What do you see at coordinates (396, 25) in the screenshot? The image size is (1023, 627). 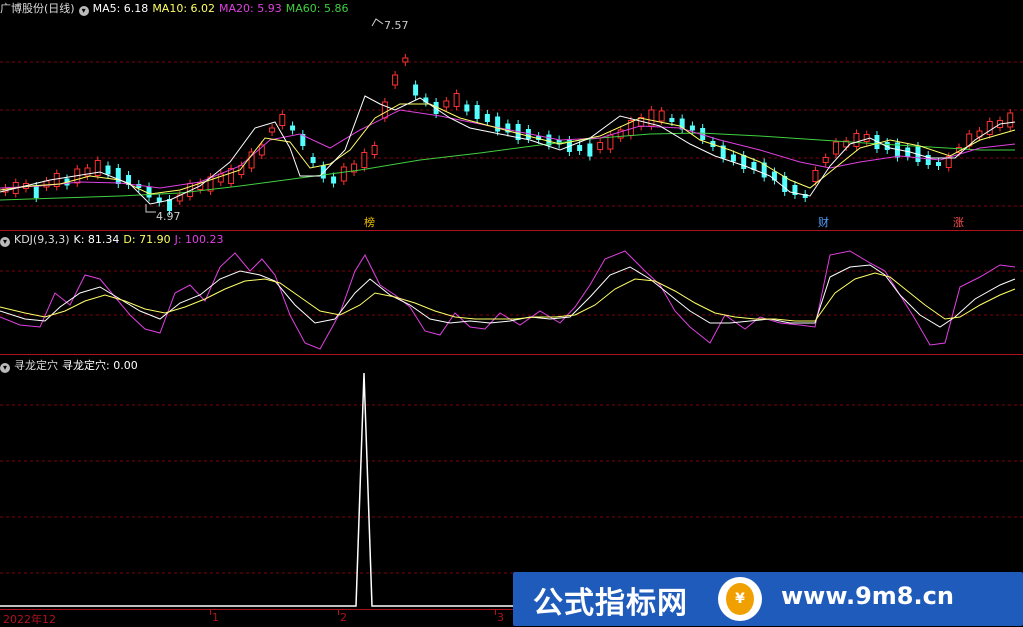 I see `high-price-label: 7.57` at bounding box center [396, 25].